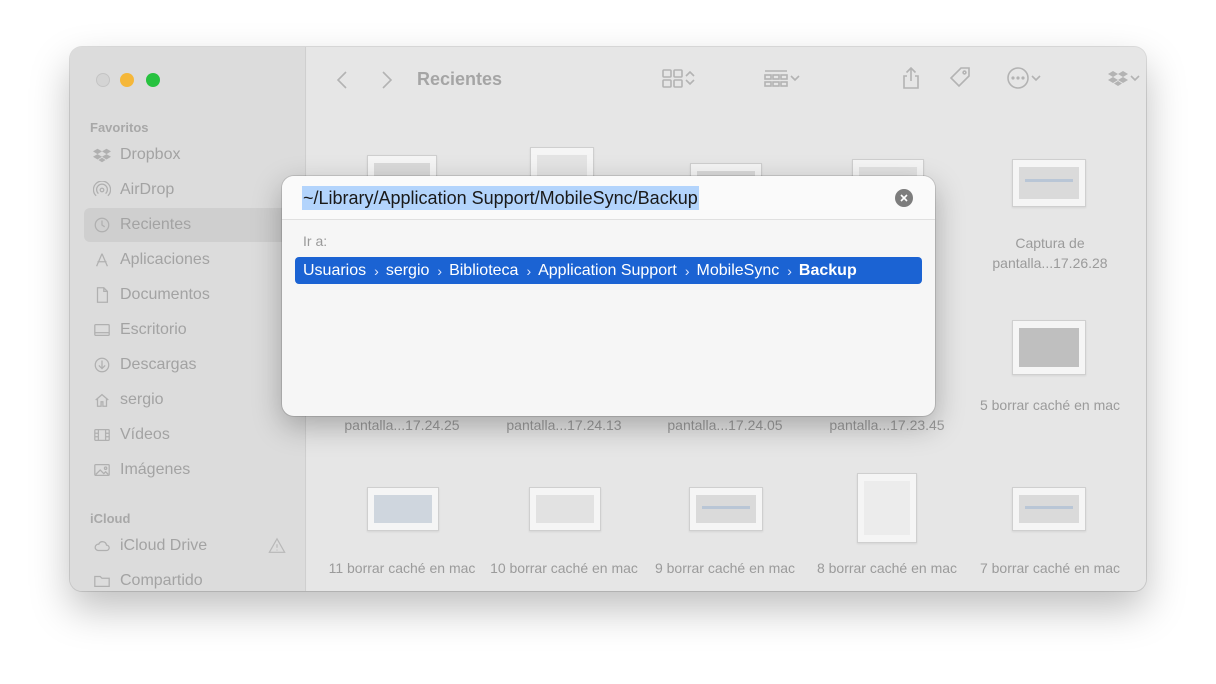  What do you see at coordinates (150, 154) in the screenshot?
I see `sidebar-item-label: Dropbox` at bounding box center [150, 154].